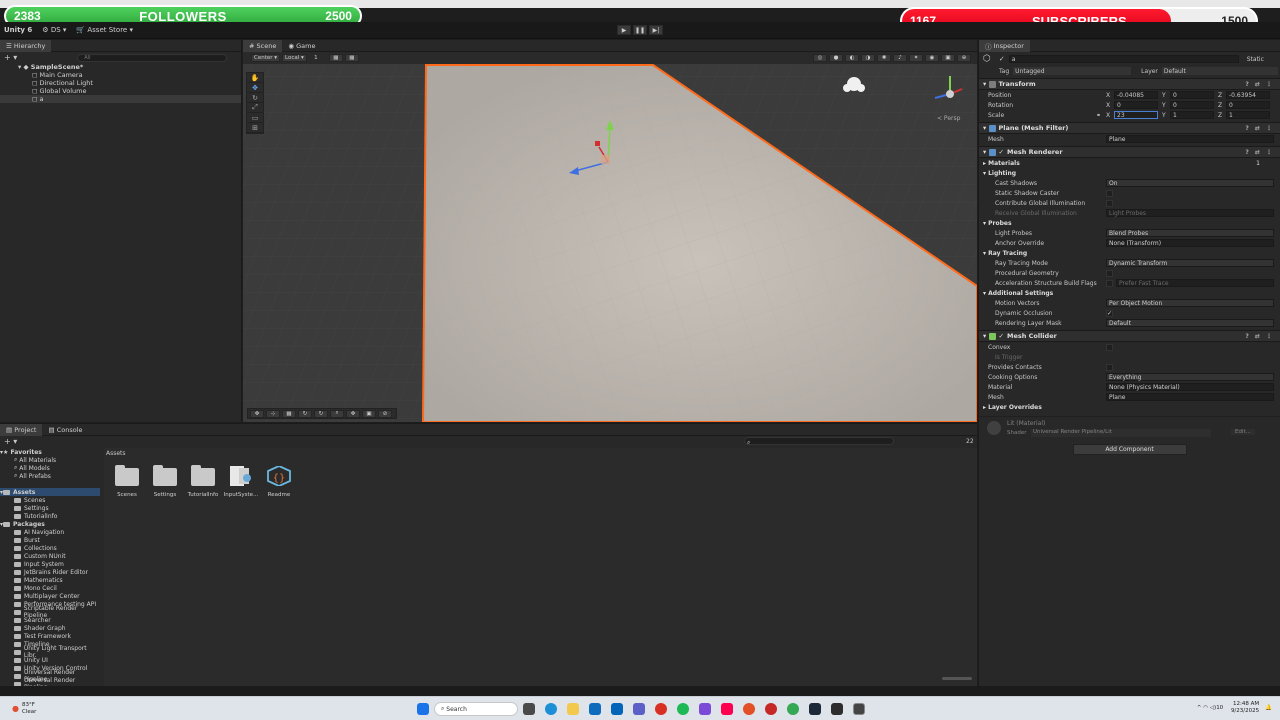 This screenshot has height=720, width=1280. I want to click on cooking-options-dropdown: Everything, so click(1190, 377).